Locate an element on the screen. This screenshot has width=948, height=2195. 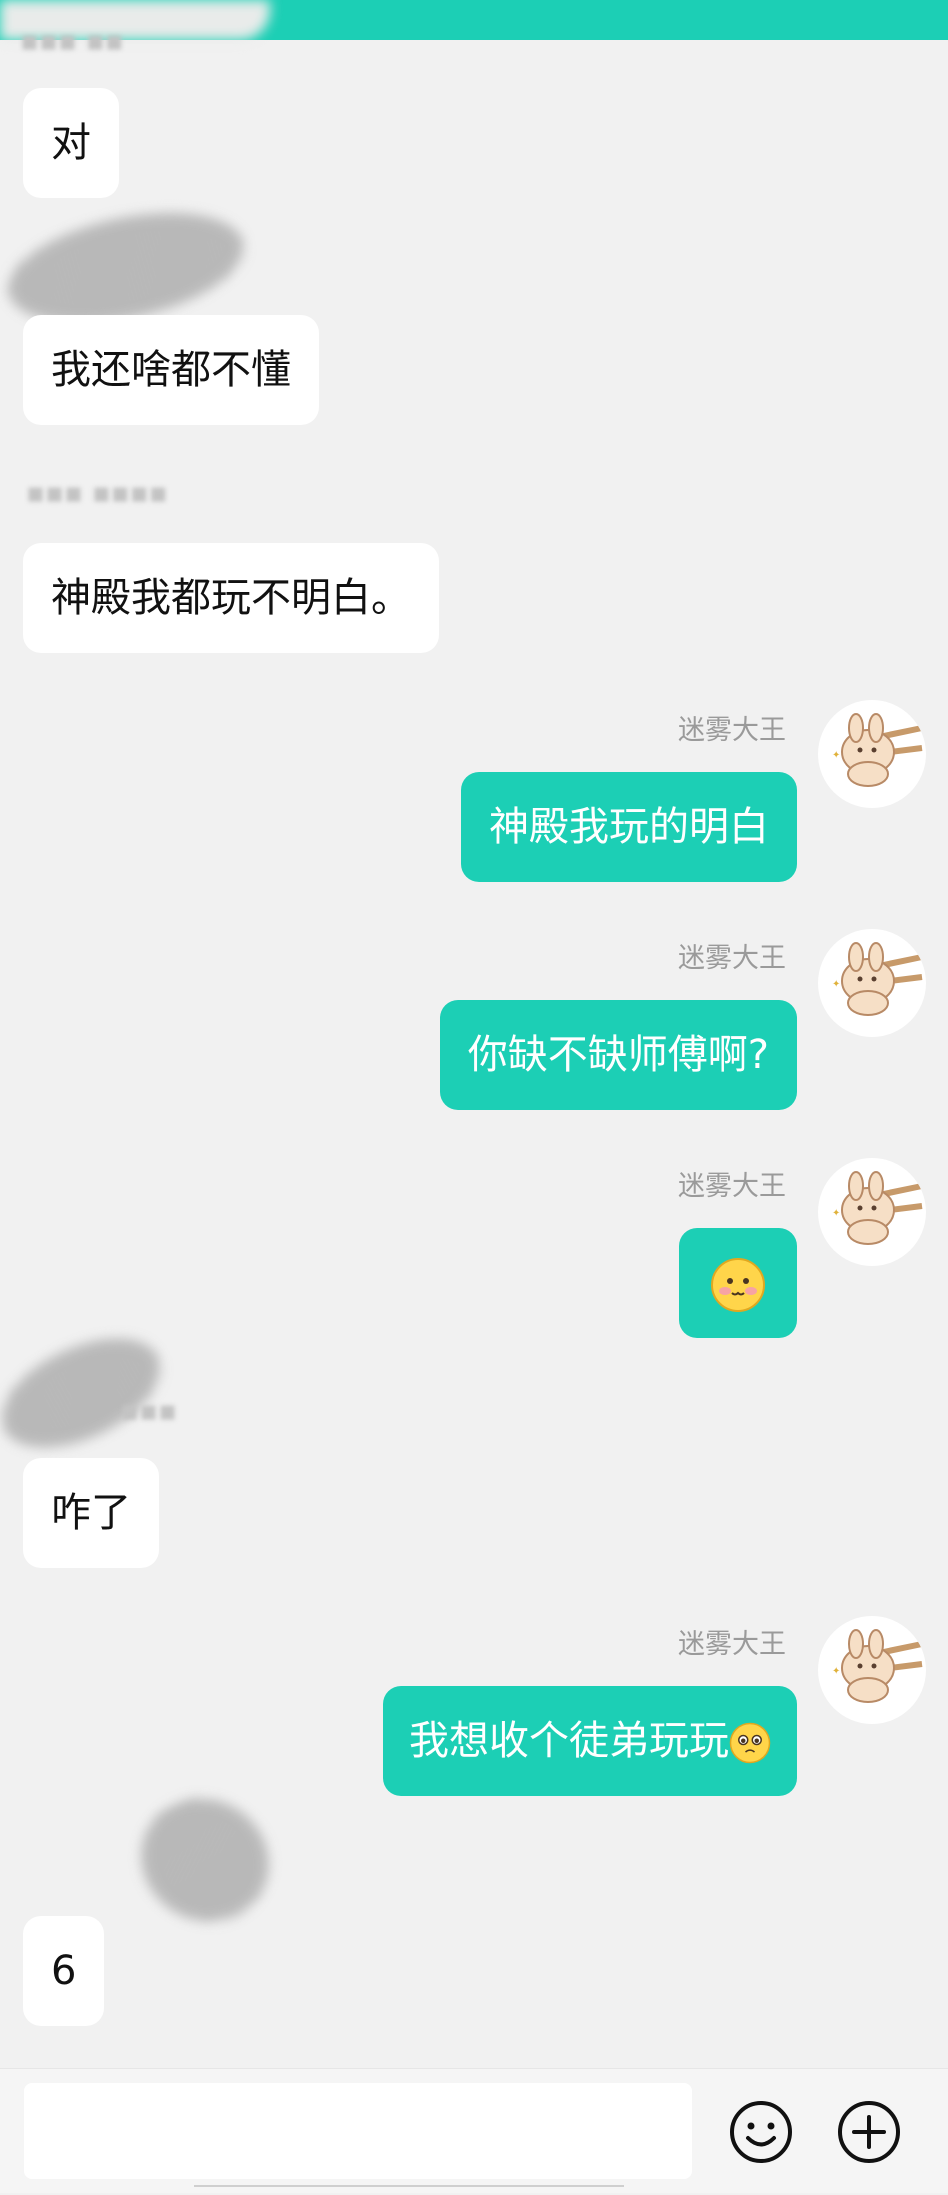
emoji-icon is located at coordinates (761, 2132).